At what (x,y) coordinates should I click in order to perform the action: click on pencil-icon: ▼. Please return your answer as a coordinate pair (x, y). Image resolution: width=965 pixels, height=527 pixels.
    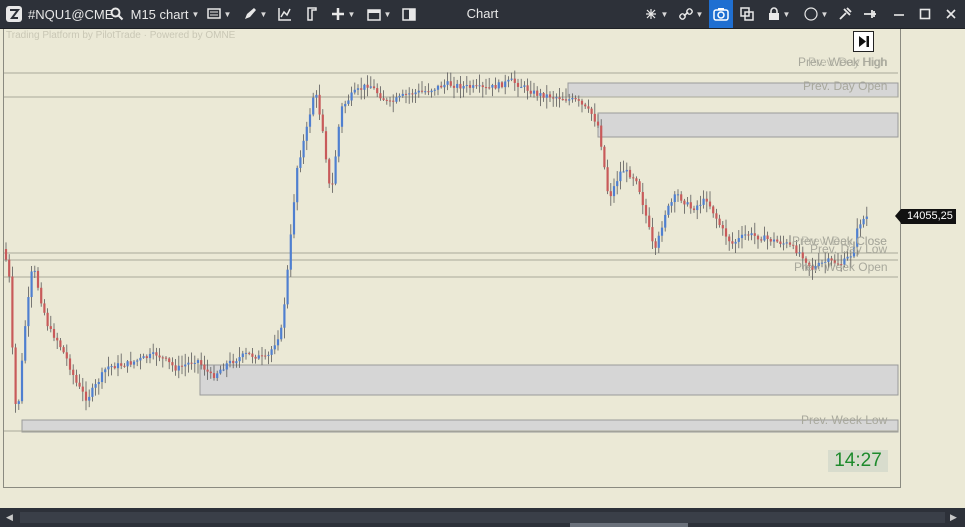
    Looking at the image, I should click on (255, 14).